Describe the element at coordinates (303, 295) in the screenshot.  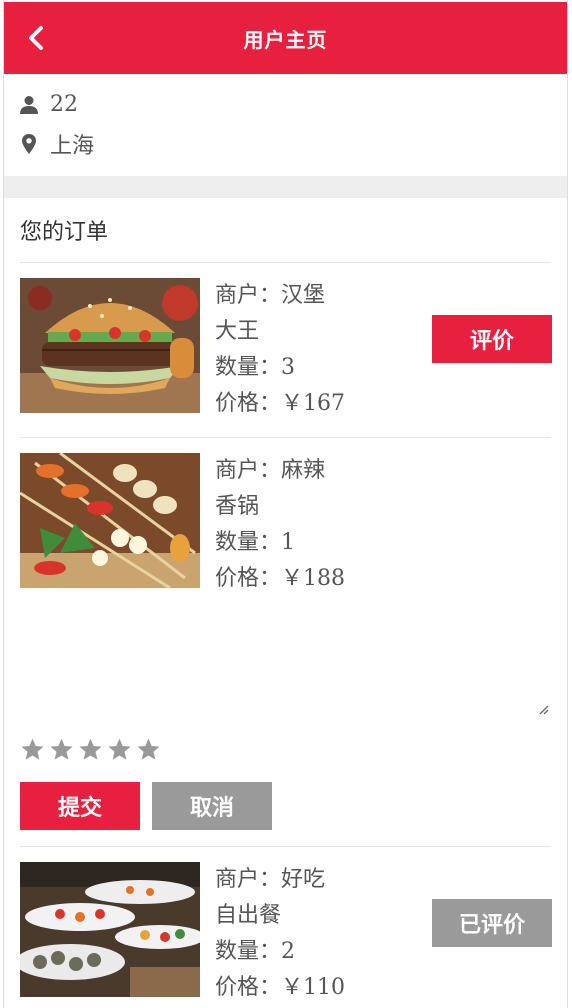
I see `merchant-name: 汉堡` at that location.